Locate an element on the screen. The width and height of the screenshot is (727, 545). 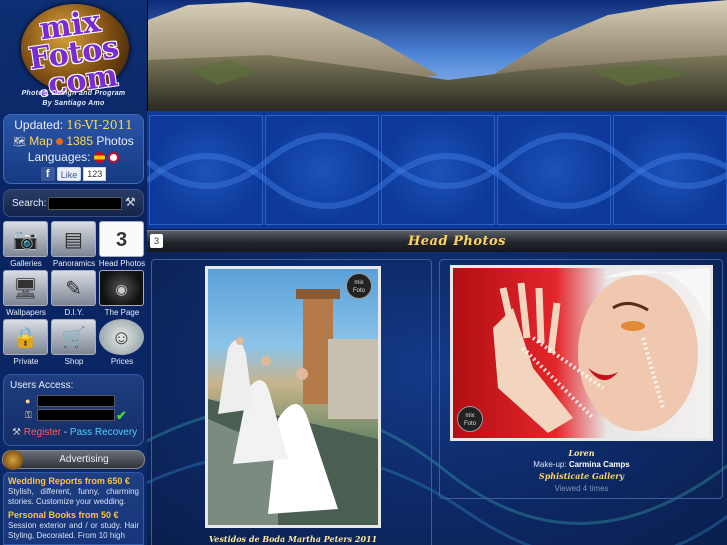
photo-caption: Loren is located at coordinates (581, 453).